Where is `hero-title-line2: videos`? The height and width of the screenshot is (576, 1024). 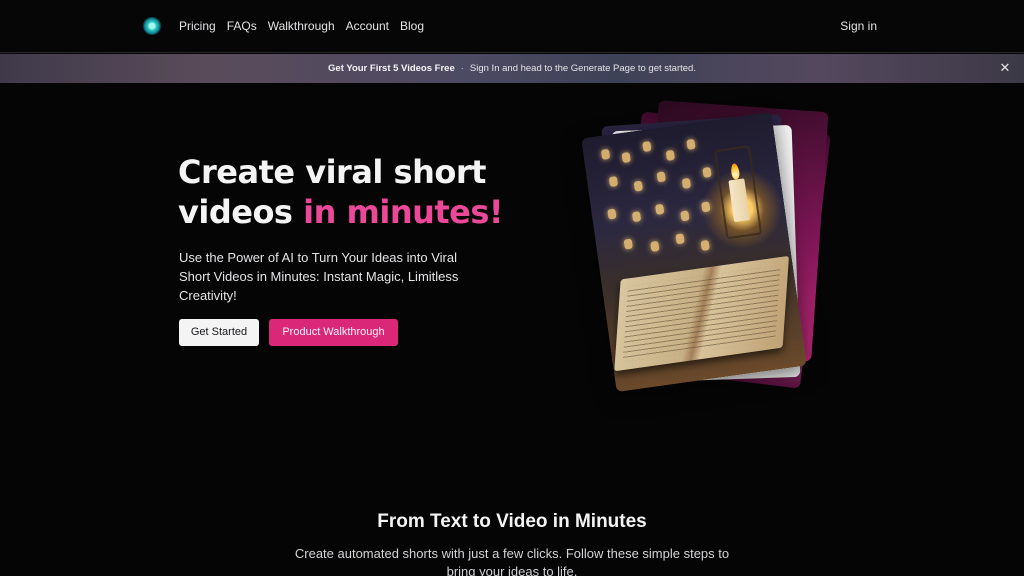
hero-title-line2: videos is located at coordinates (235, 212).